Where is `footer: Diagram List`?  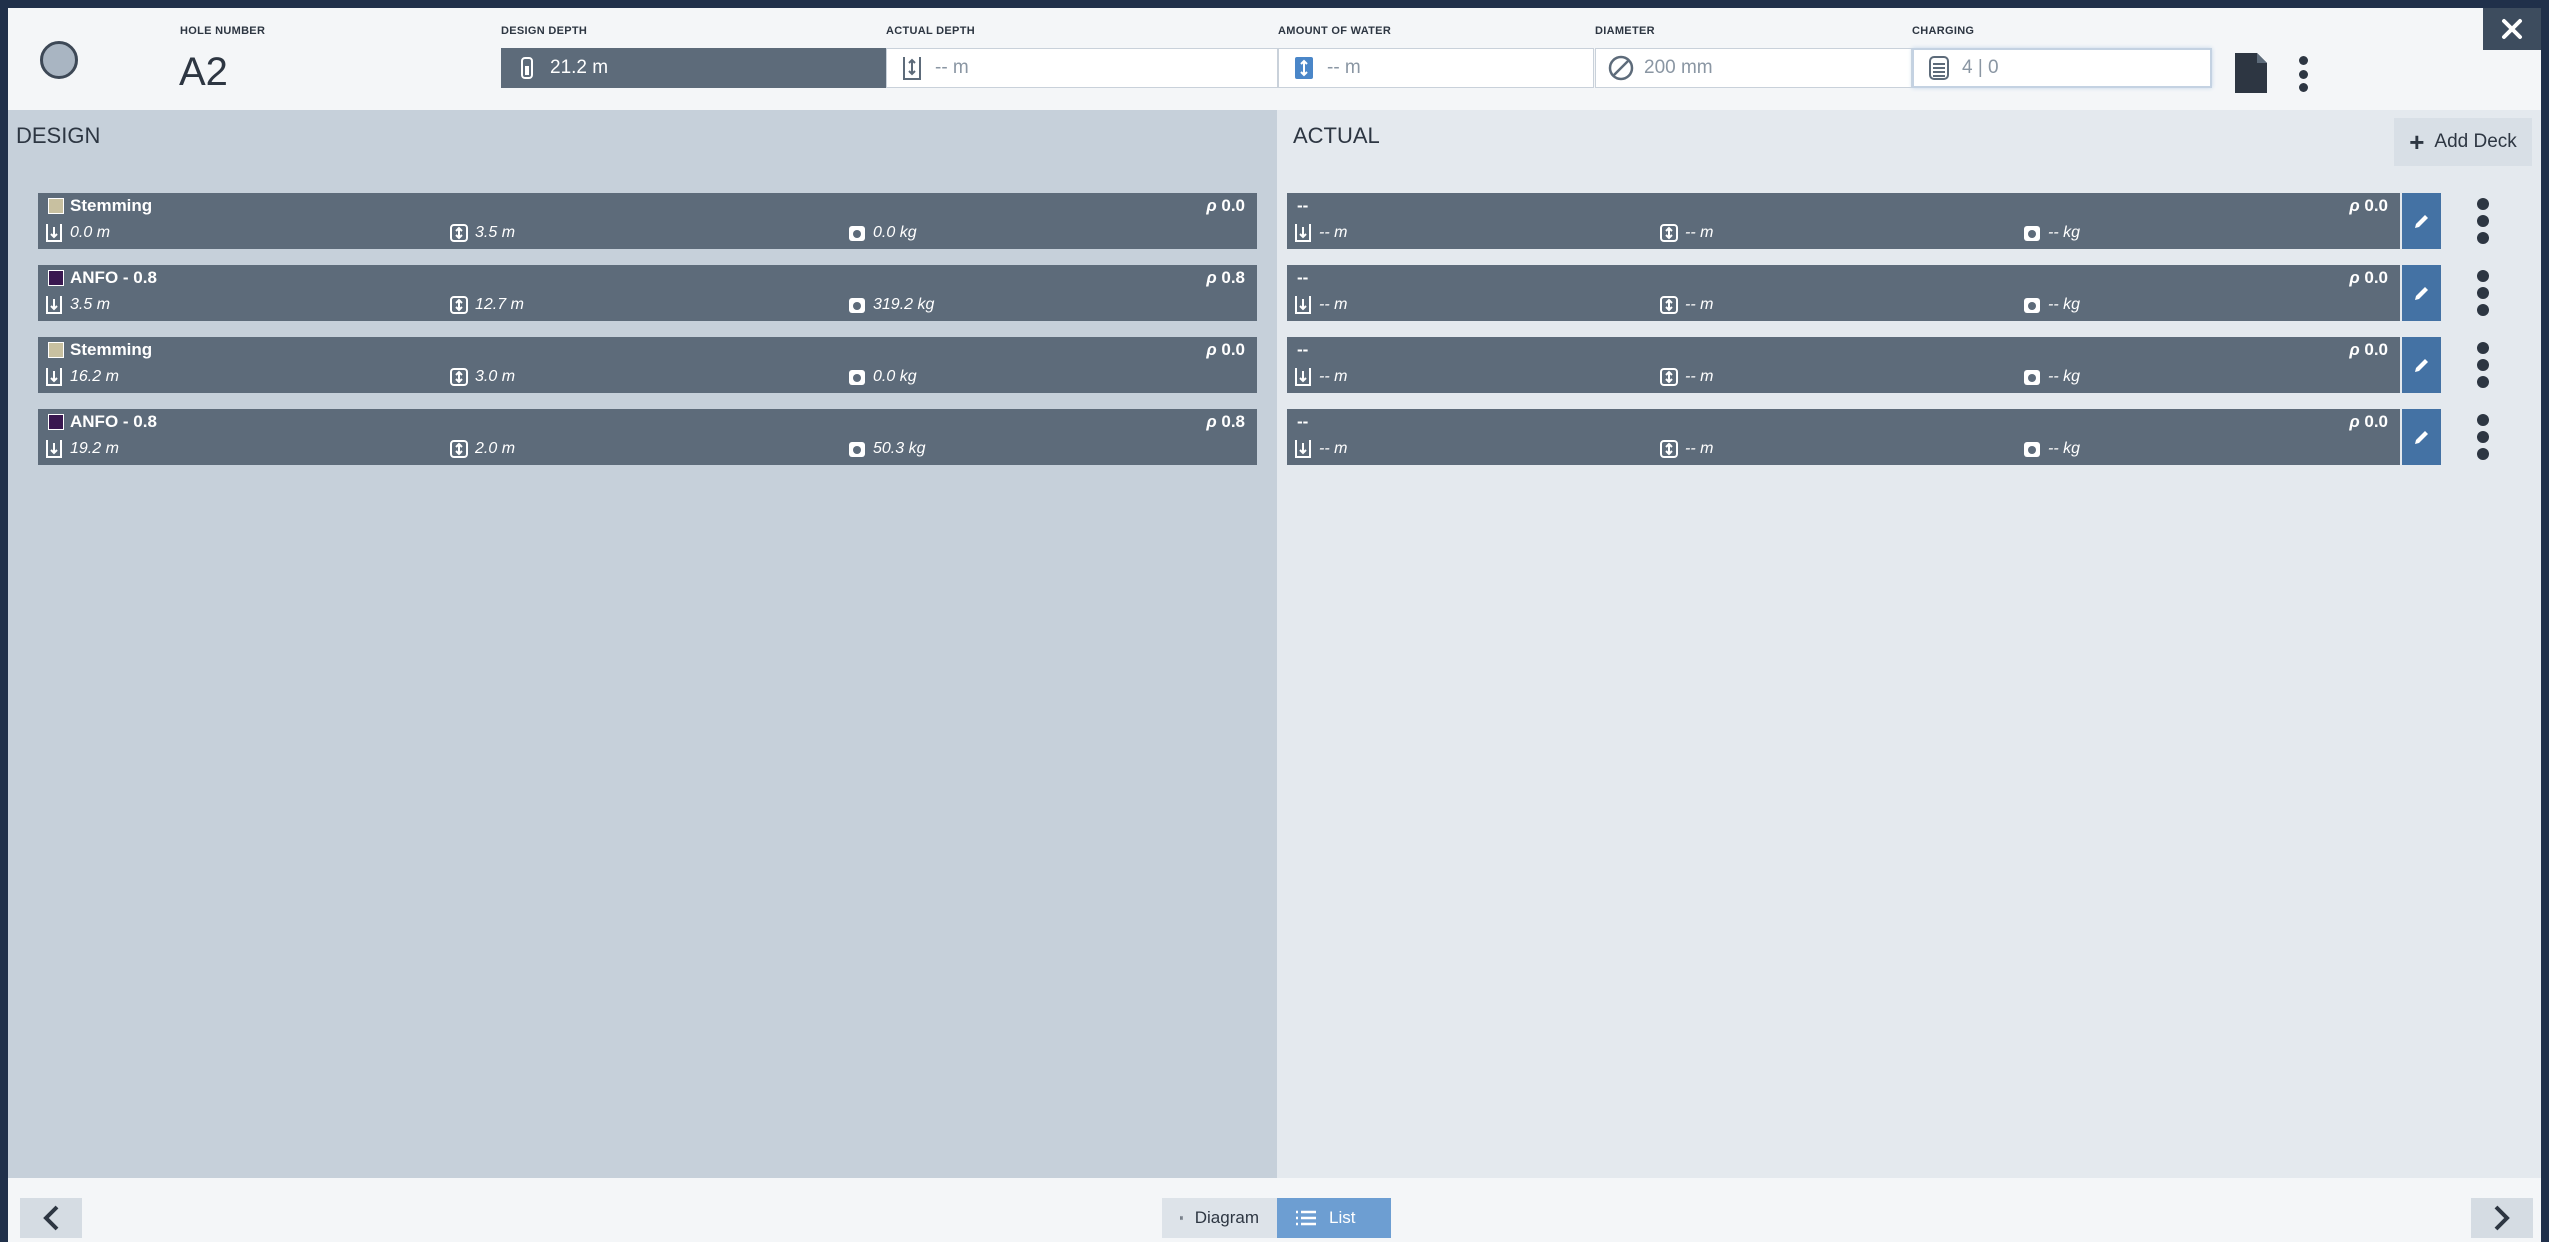 footer: Diagram List is located at coordinates (1274, 1210).